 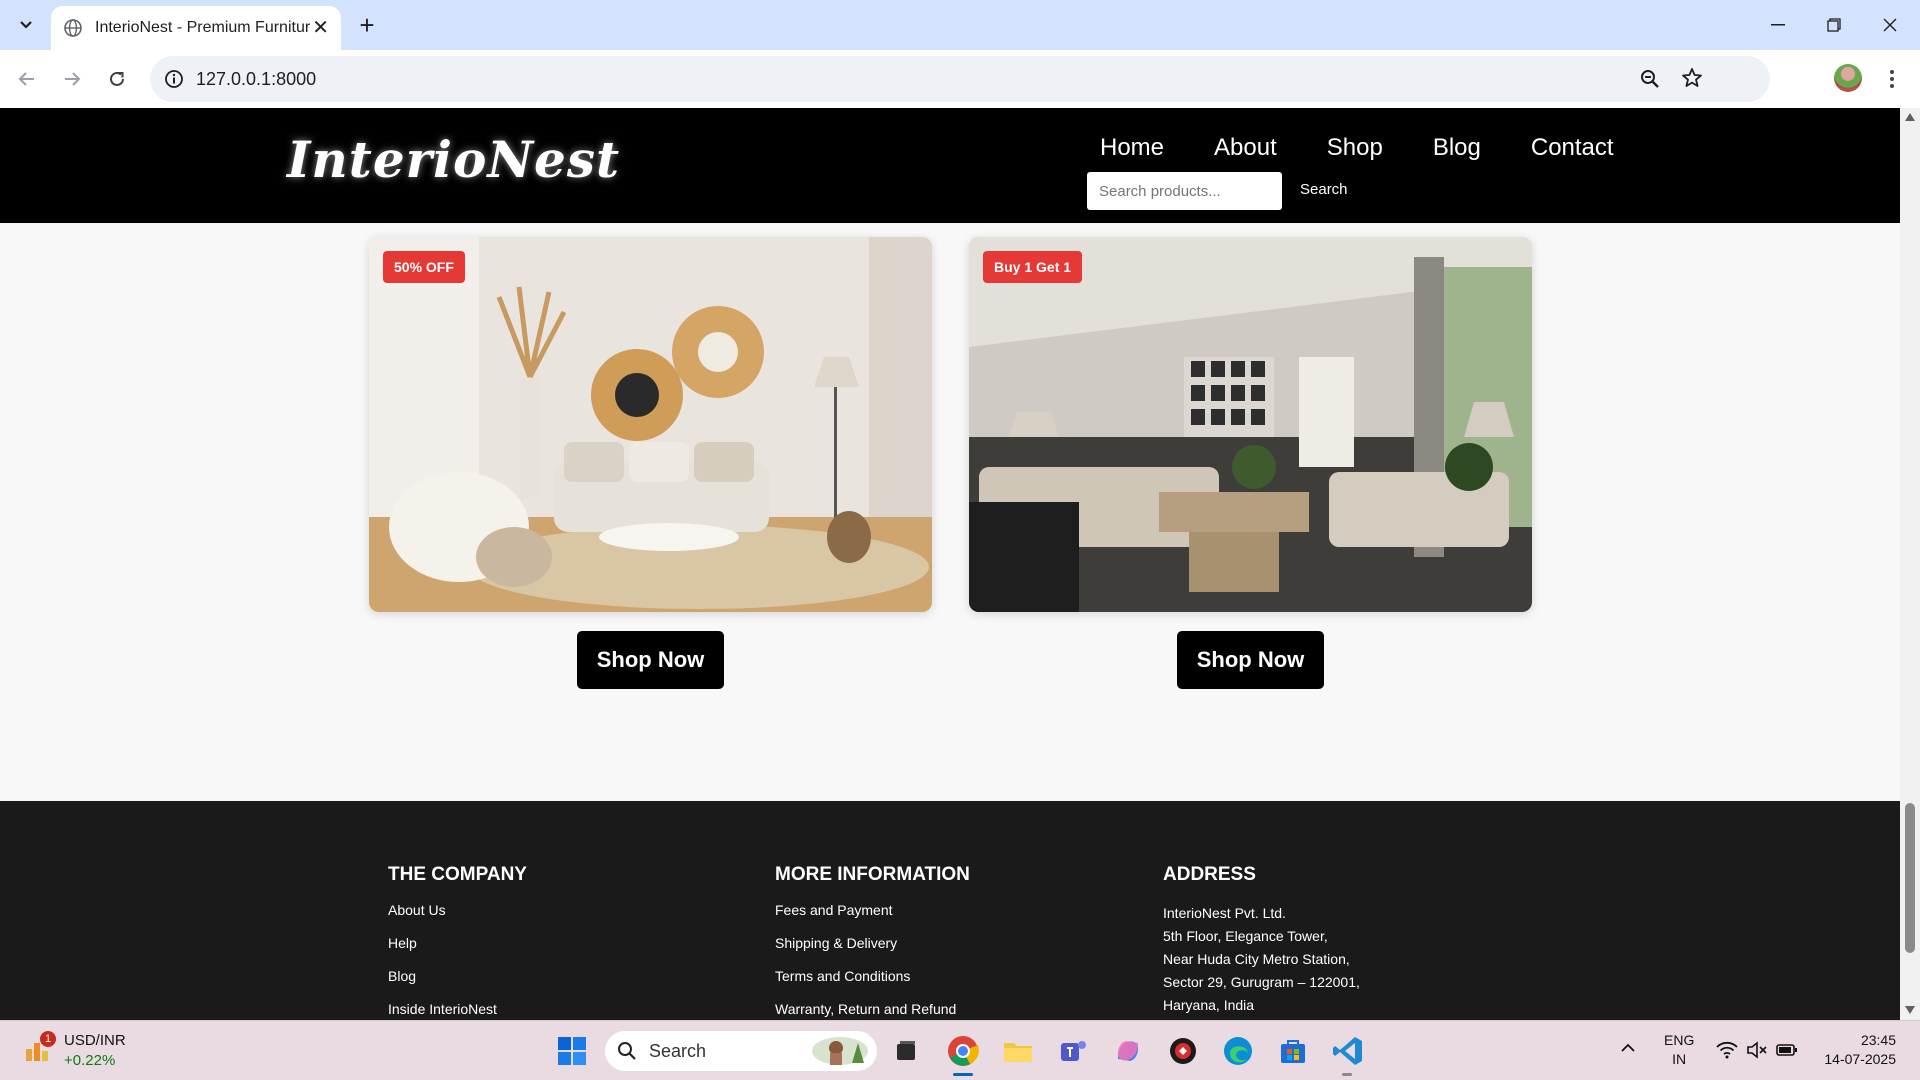 I want to click on footer-link-inside: Inside InterioNest, so click(x=457, y=1009).